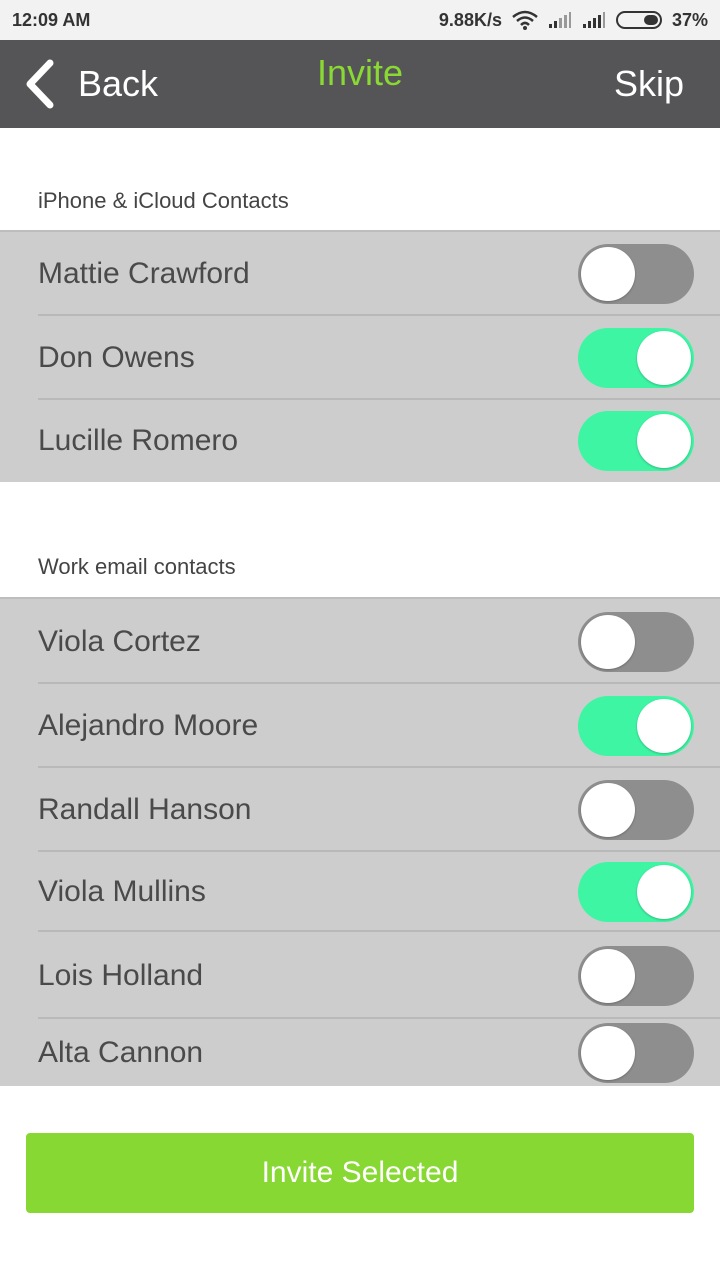 This screenshot has height=1280, width=720. What do you see at coordinates (689, 19) in the screenshot?
I see `battery-percent: 37%` at bounding box center [689, 19].